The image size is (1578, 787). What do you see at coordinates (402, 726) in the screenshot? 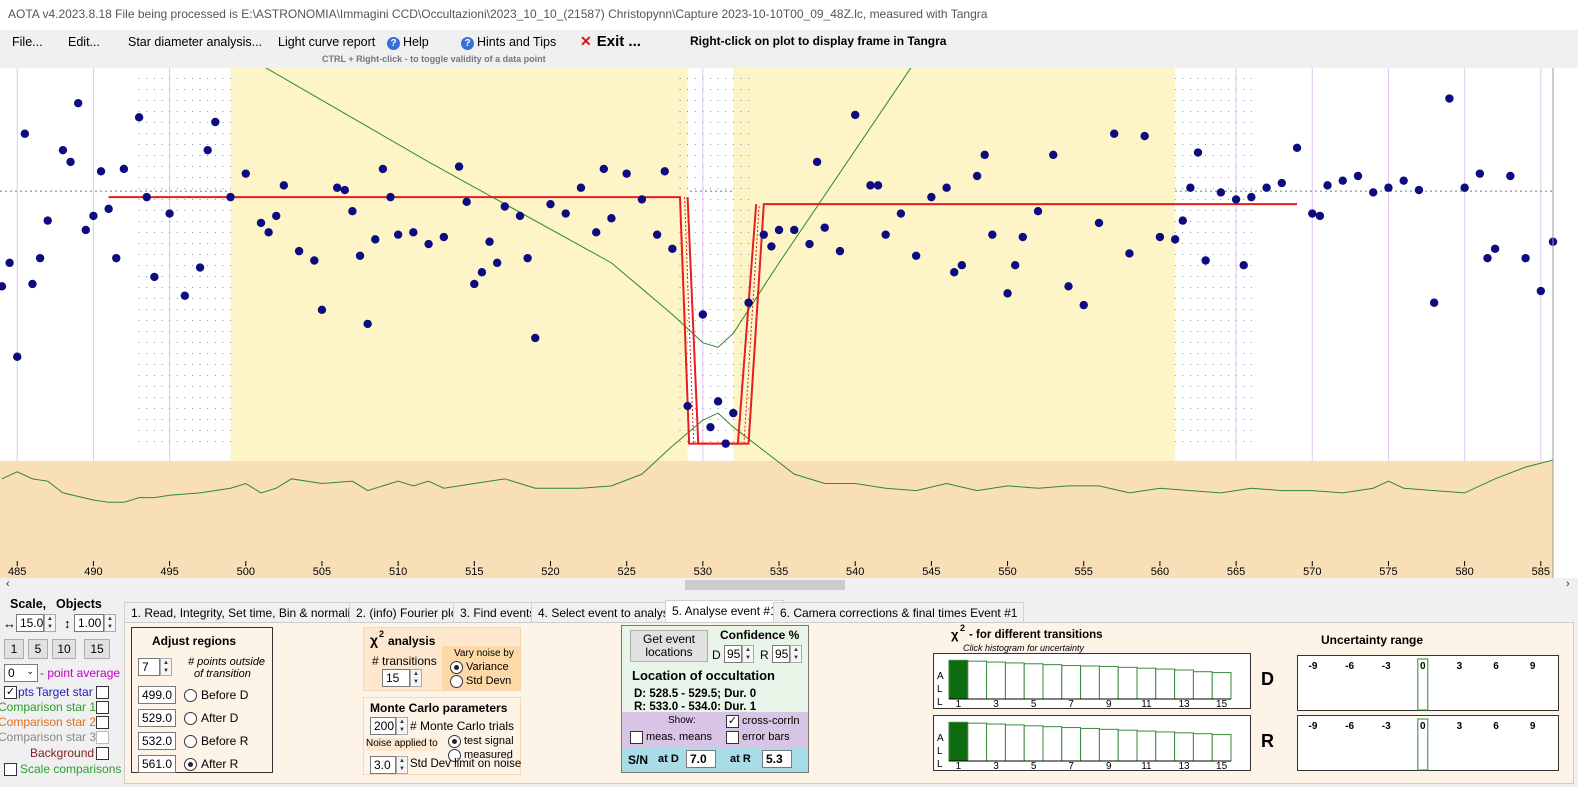
I see `monte-carlo-trials-spinner: ▲ ▼` at bounding box center [402, 726].